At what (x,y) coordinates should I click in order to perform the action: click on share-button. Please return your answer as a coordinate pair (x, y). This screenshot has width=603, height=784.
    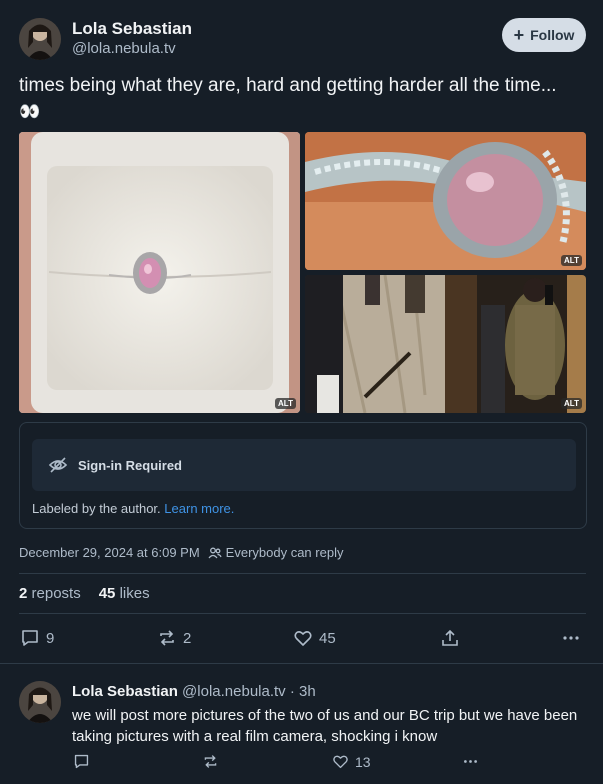
    Looking at the image, I should click on (450, 638).